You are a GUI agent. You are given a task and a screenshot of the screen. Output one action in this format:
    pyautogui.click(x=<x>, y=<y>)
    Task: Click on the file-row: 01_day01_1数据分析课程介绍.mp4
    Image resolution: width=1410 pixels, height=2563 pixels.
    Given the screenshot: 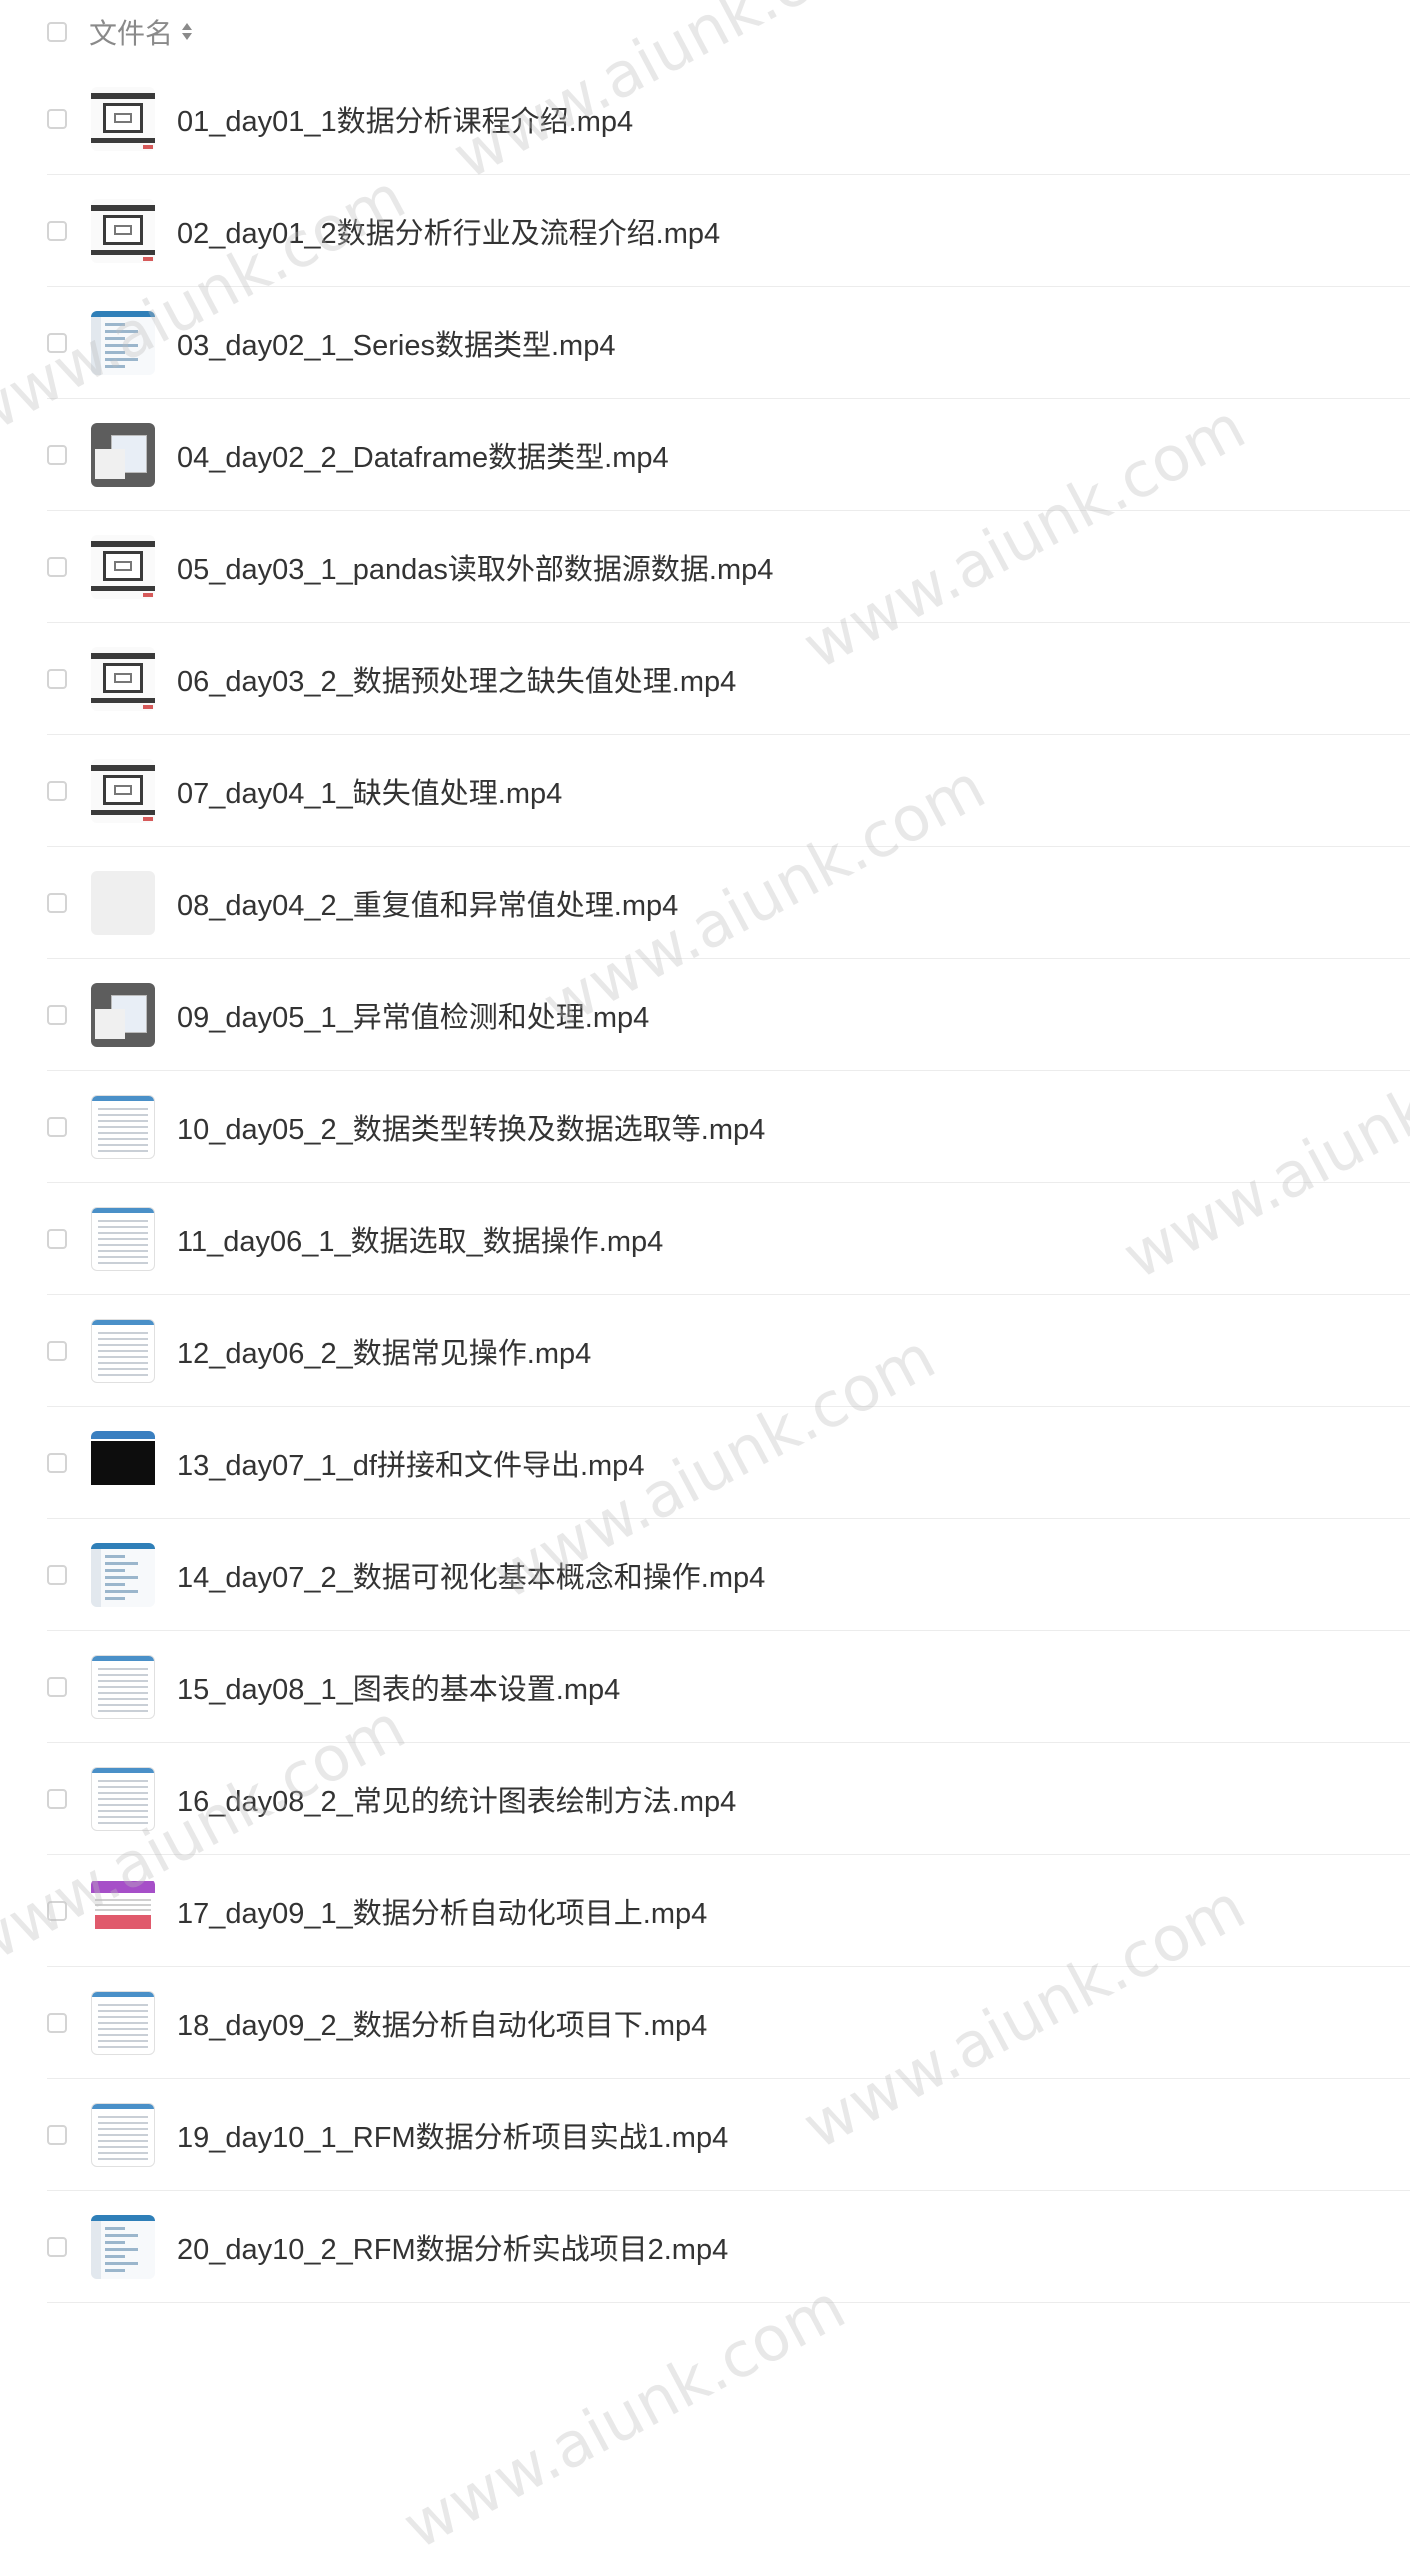 What is the action you would take?
    pyautogui.click(x=728, y=119)
    